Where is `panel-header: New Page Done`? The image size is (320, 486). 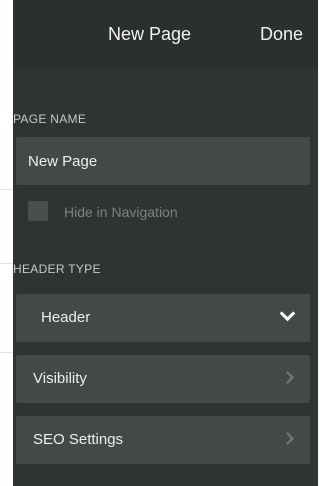 panel-header: New Page Done is located at coordinates (165, 34).